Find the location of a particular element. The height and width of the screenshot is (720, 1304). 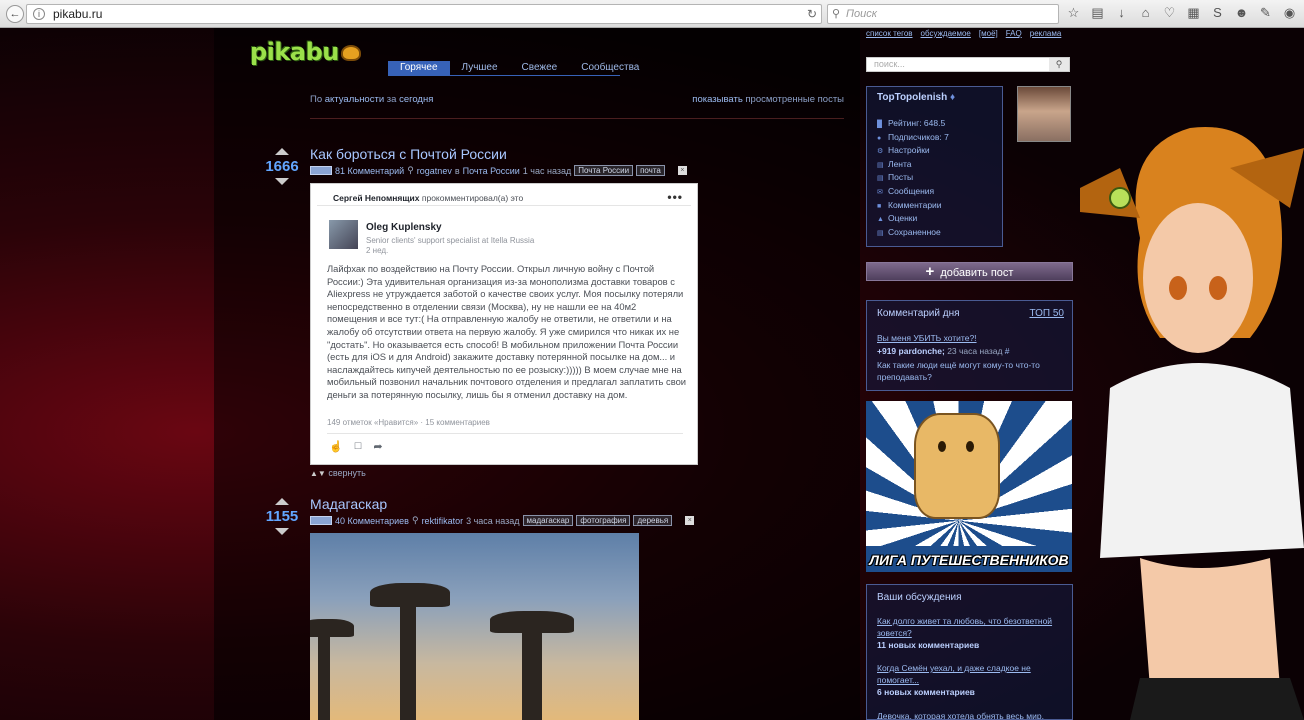

sidebar-item-feed: ▤ Лента is located at coordinates (913, 166).